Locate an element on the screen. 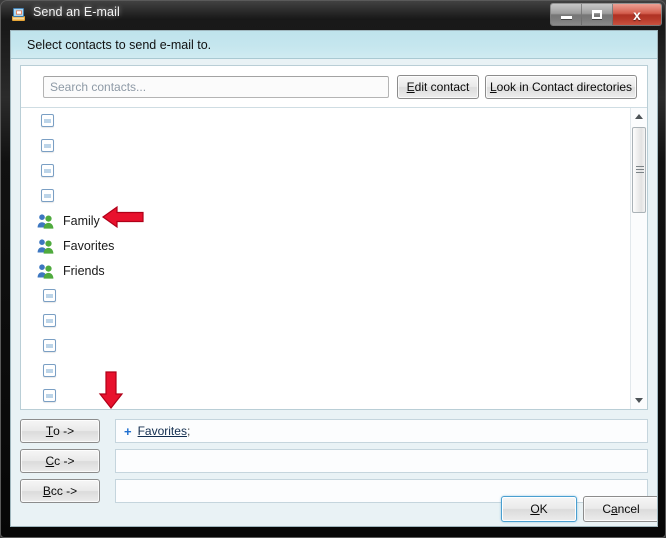 Image resolution: width=666 pixels, height=538 pixels. cc-button-accel: C is located at coordinates (50, 461).